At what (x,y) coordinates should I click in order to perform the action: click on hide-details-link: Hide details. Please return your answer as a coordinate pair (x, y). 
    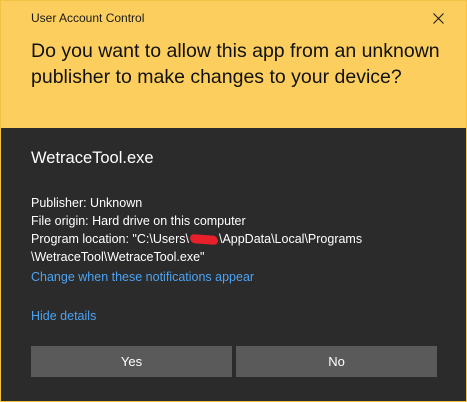
    Looking at the image, I should click on (63, 316).